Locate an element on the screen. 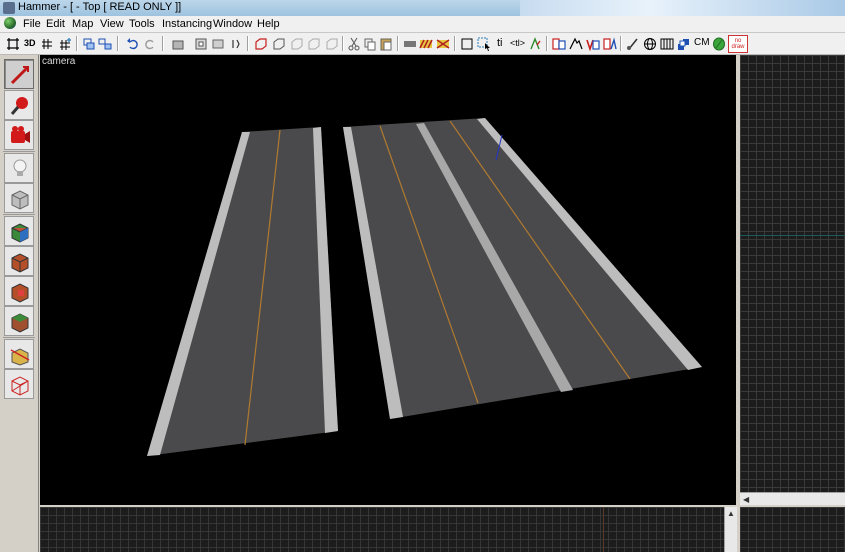 The image size is (845, 552). block-tool-button is located at coordinates (19, 198).